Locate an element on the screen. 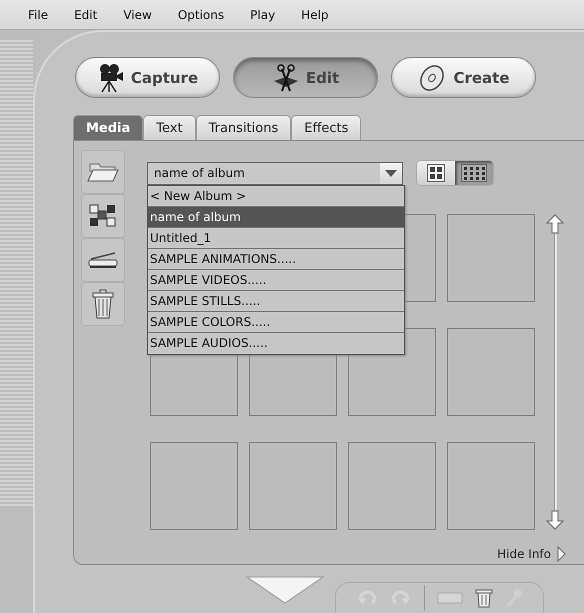 The width and height of the screenshot is (584, 613). menu-item: Help is located at coordinates (315, 15).